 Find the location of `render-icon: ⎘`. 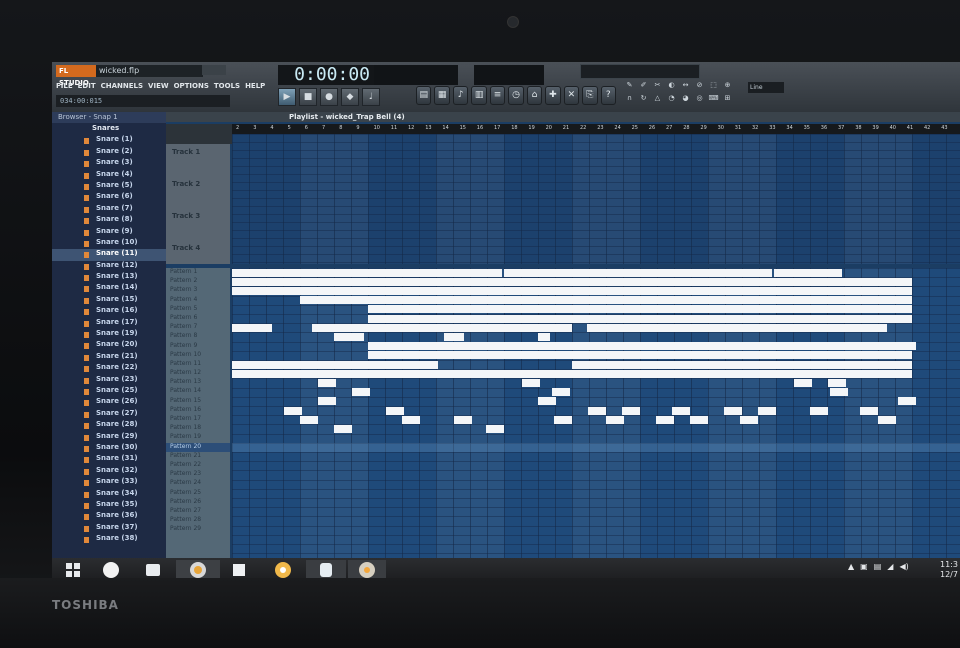

render-icon: ⎘ is located at coordinates (590, 95).